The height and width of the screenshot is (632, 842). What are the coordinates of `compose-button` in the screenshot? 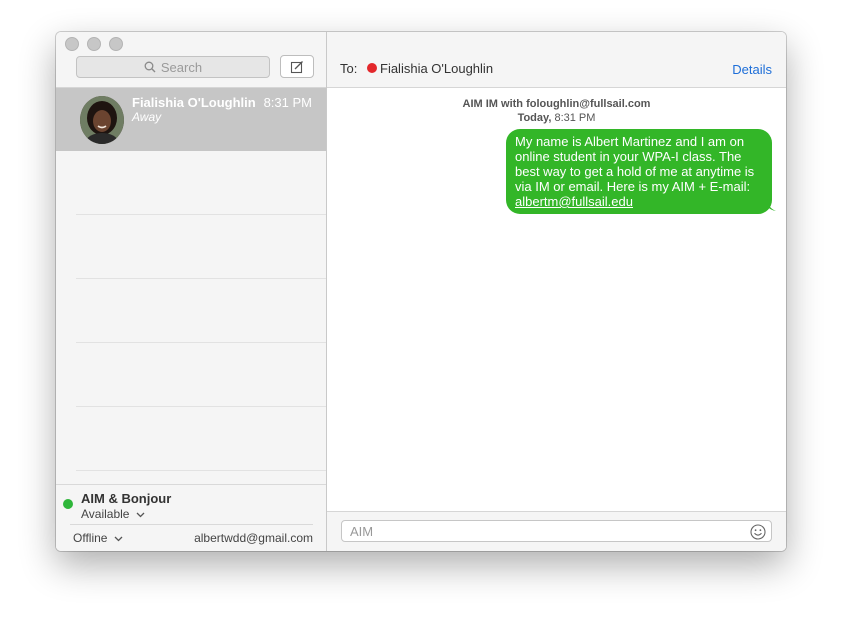 It's located at (297, 66).